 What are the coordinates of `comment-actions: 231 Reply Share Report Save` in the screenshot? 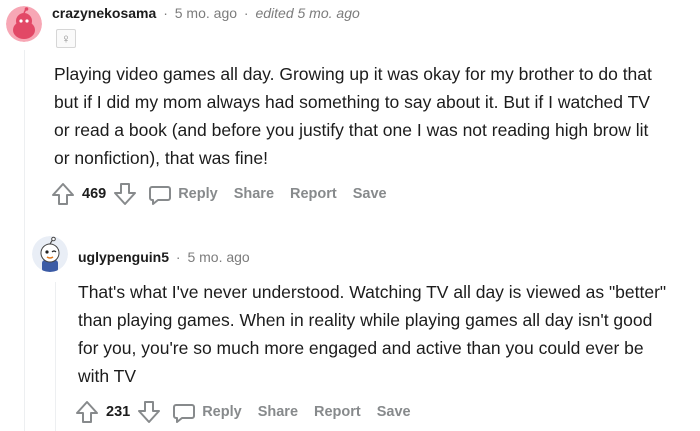 It's located at (244, 412).